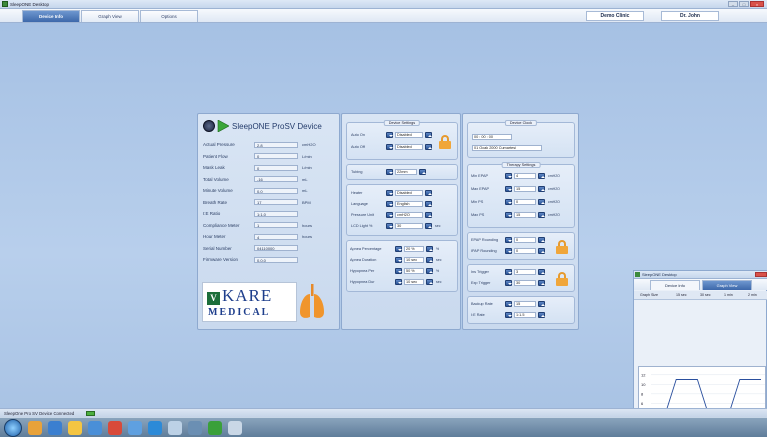 This screenshot has height=437, width=767. Describe the element at coordinates (357, 172) in the screenshot. I see `tubing-label: Tubing` at that location.